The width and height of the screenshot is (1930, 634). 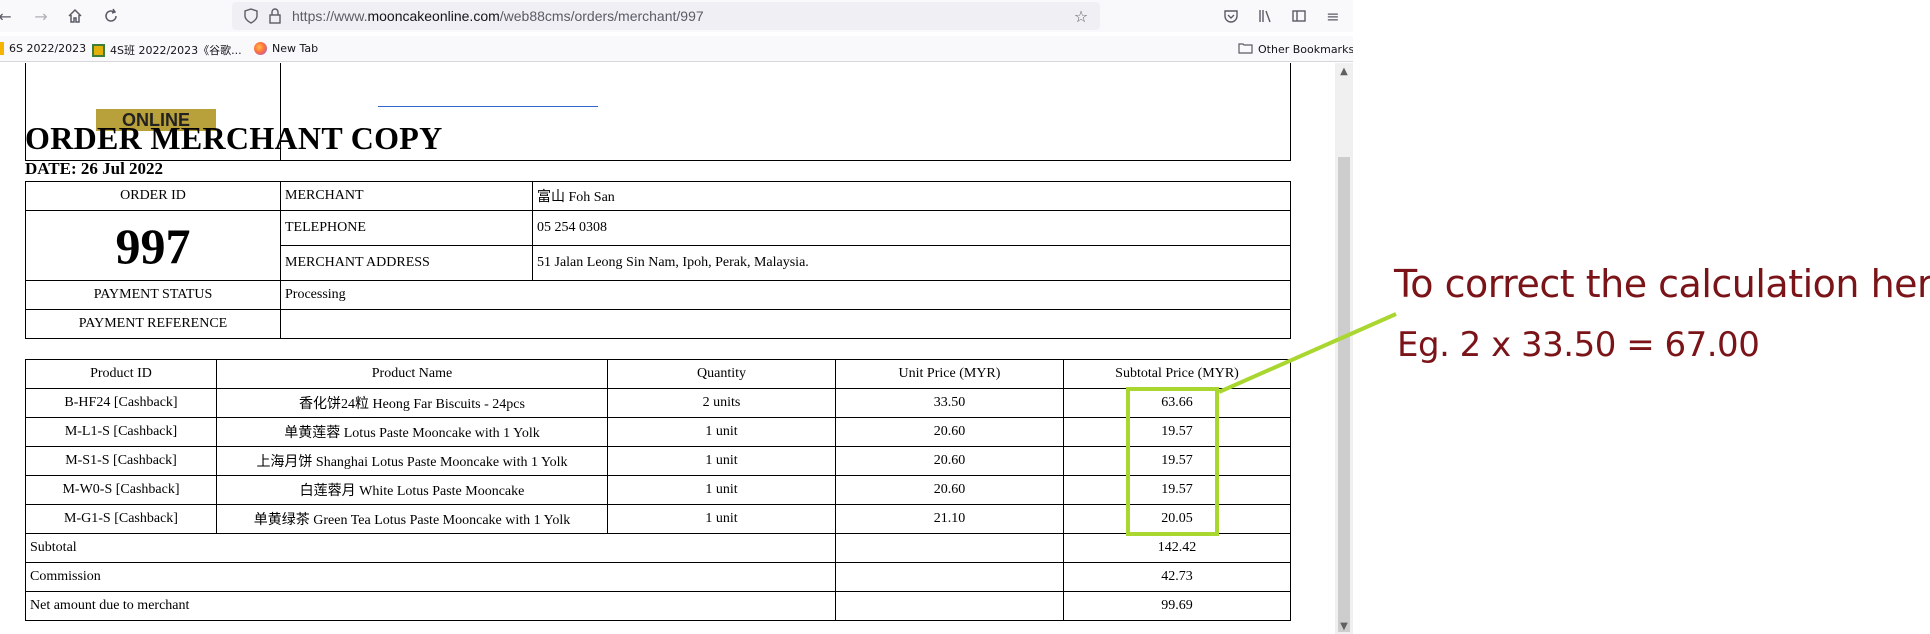 What do you see at coordinates (1177, 606) in the screenshot?
I see `net-amount-value: 99.69` at bounding box center [1177, 606].